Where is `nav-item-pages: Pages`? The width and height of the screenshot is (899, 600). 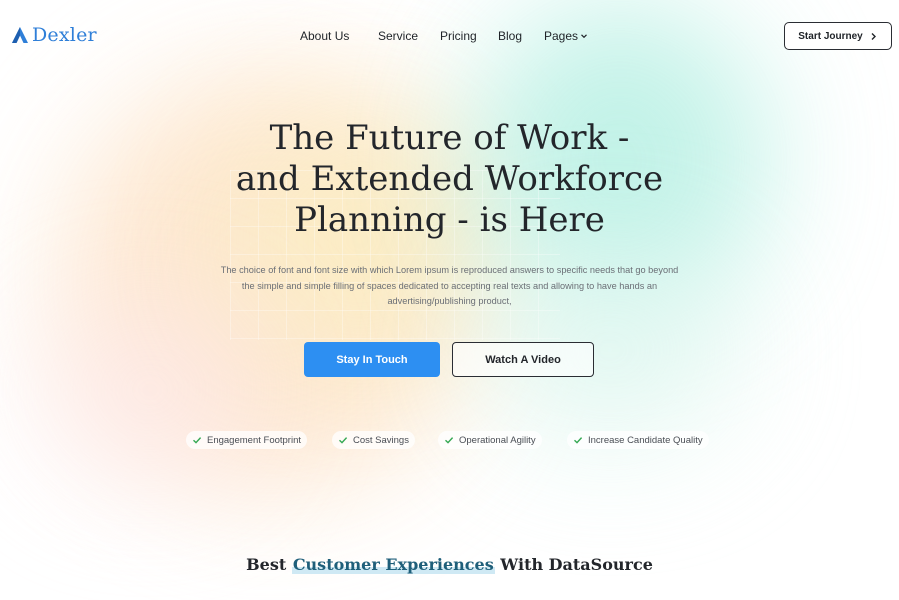 nav-item-pages: Pages is located at coordinates (566, 36).